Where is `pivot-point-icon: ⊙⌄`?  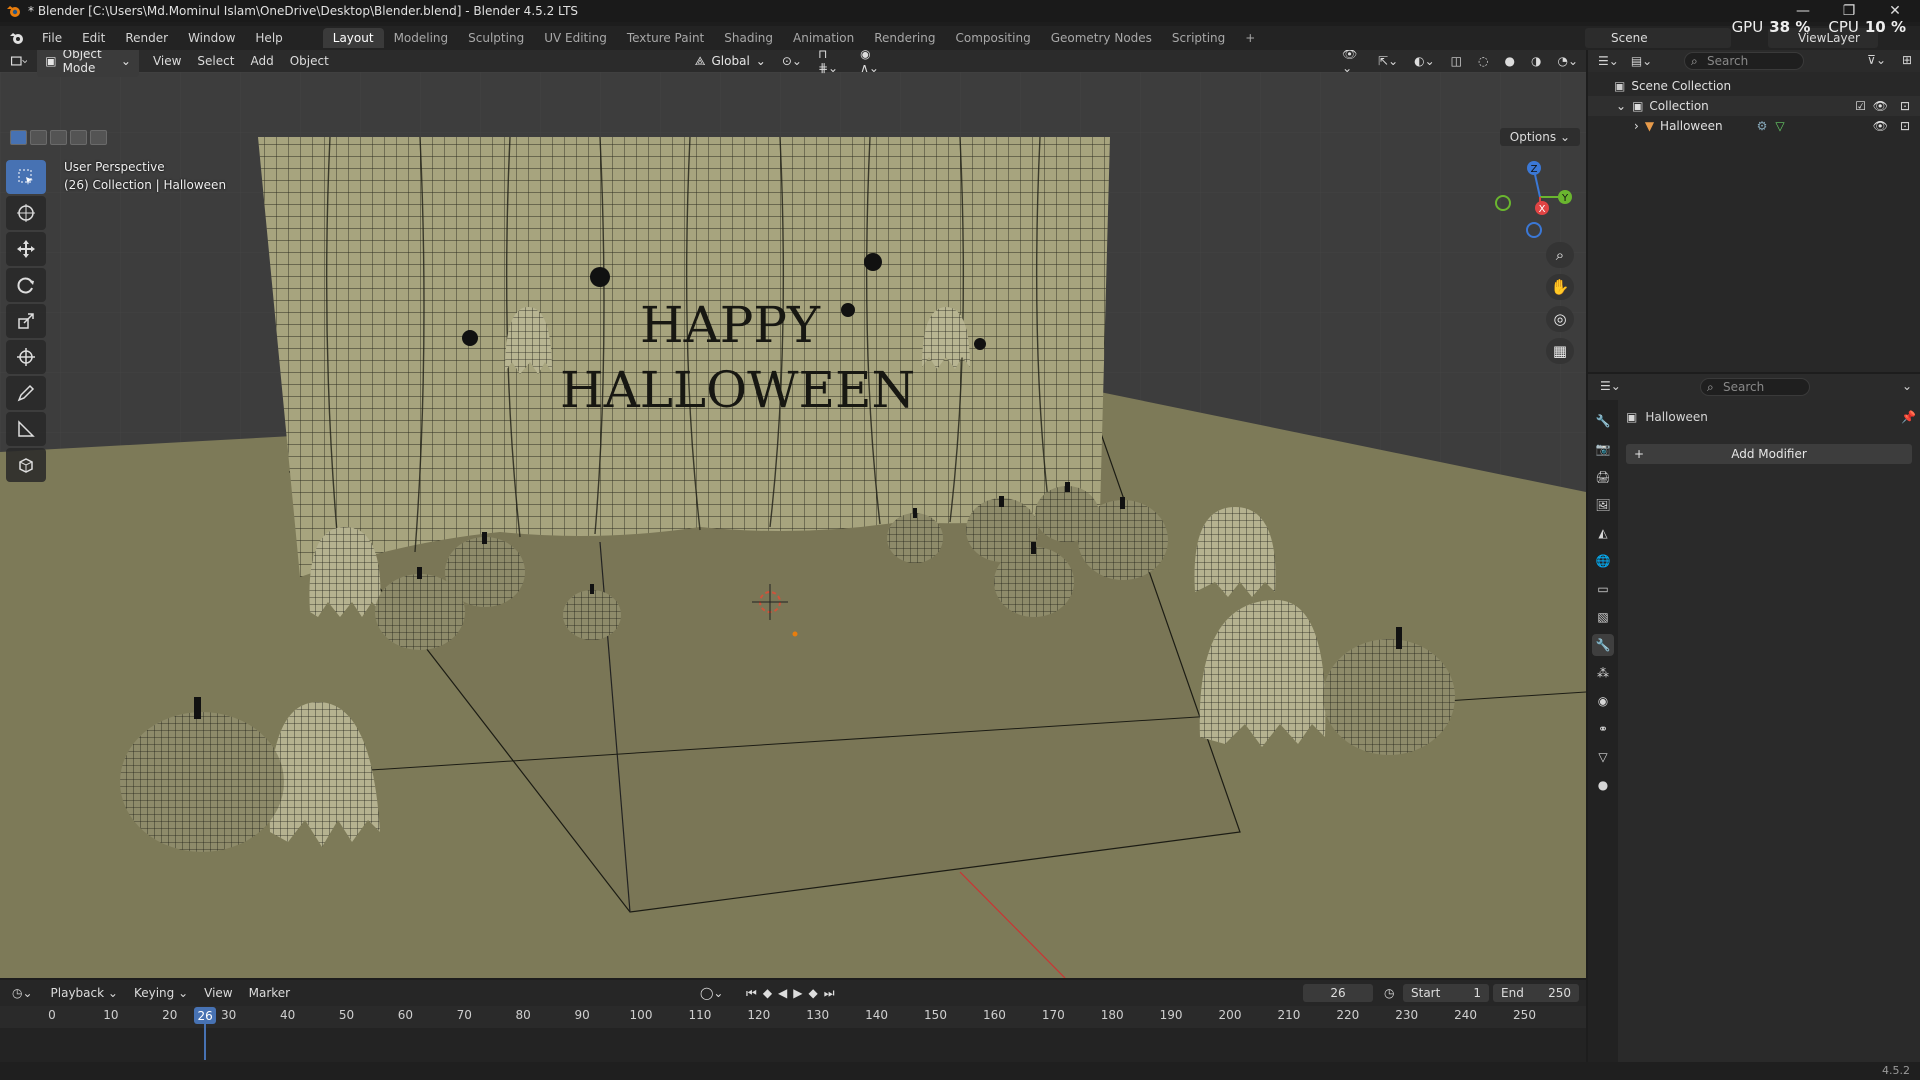 pivot-point-icon: ⊙⌄ is located at coordinates (792, 61).